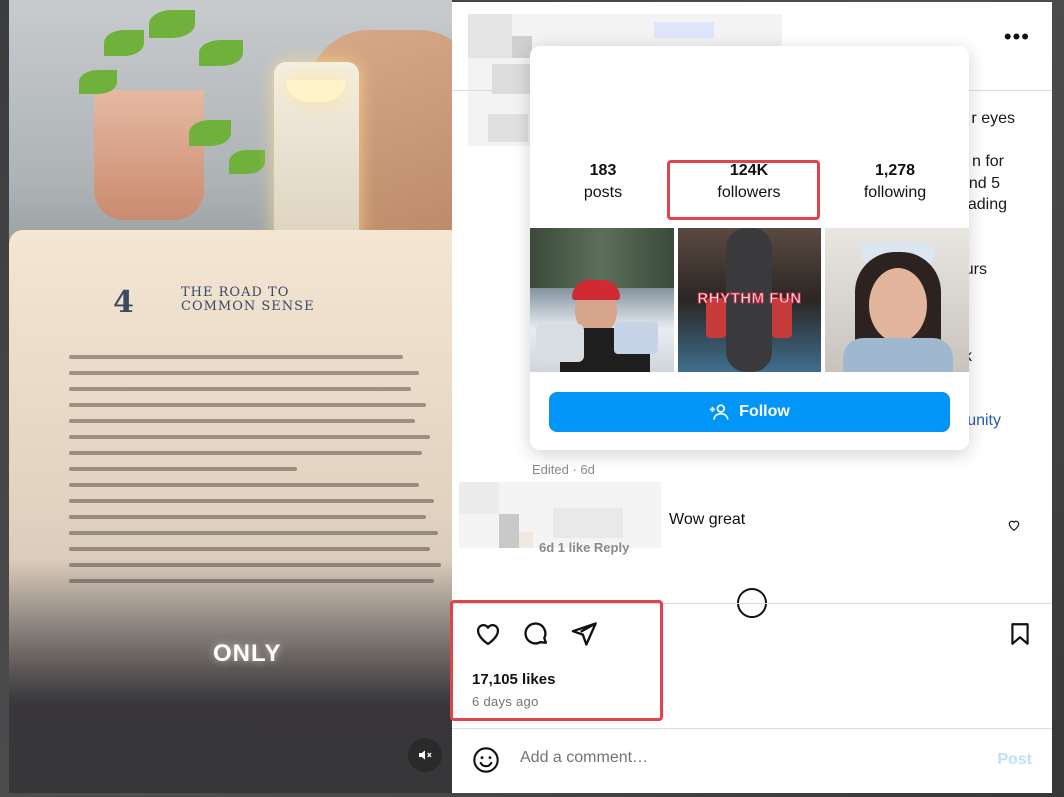 The image size is (1064, 797). I want to click on comment-text: Wow great, so click(707, 519).